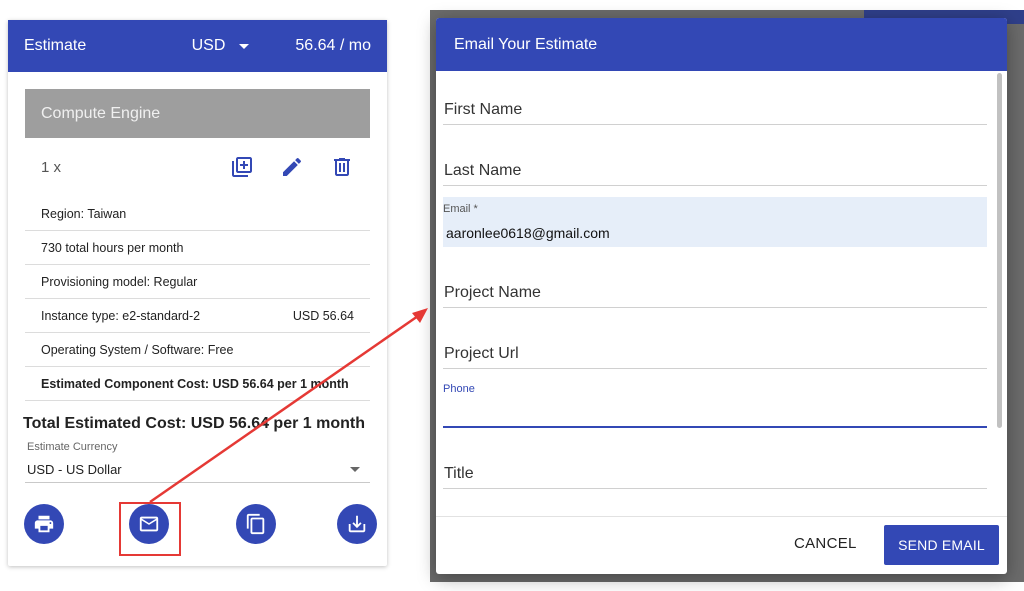 The width and height of the screenshot is (1024, 591). I want to click on line-item: Operating System / Software: Free, so click(197, 350).